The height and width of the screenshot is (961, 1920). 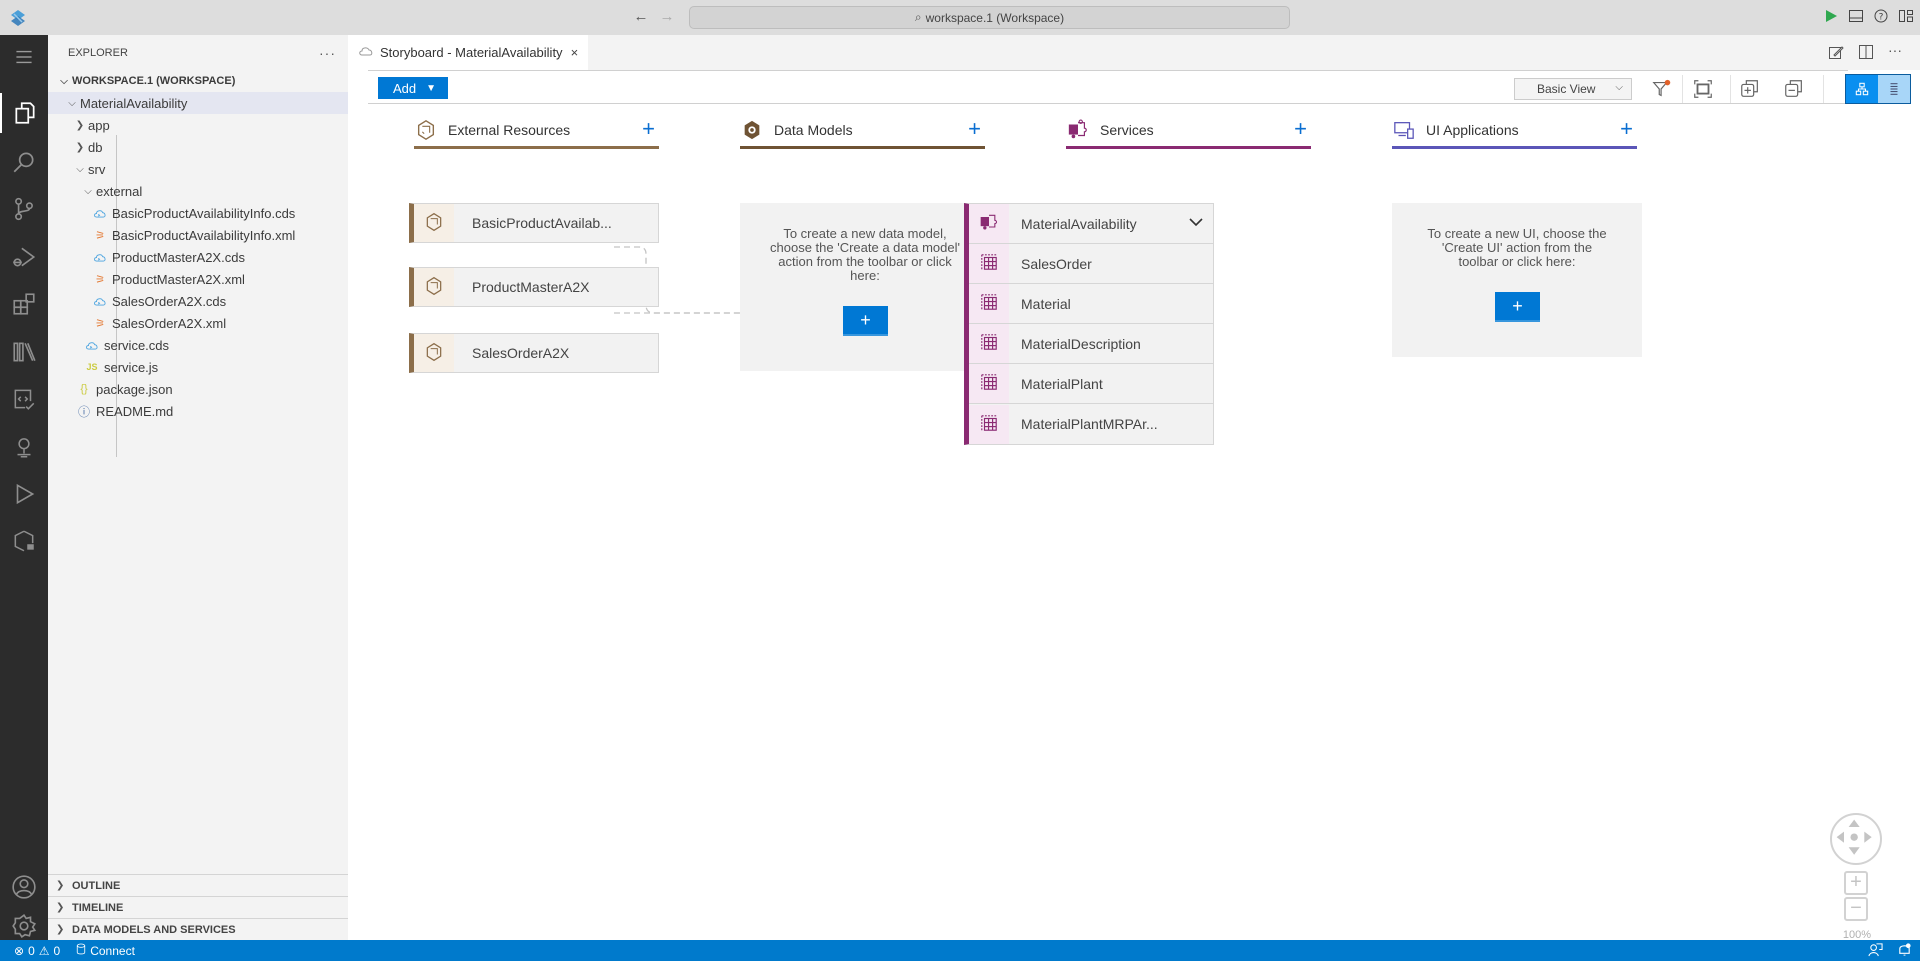 I want to click on error-icon: ⊗, so click(x=19, y=950).